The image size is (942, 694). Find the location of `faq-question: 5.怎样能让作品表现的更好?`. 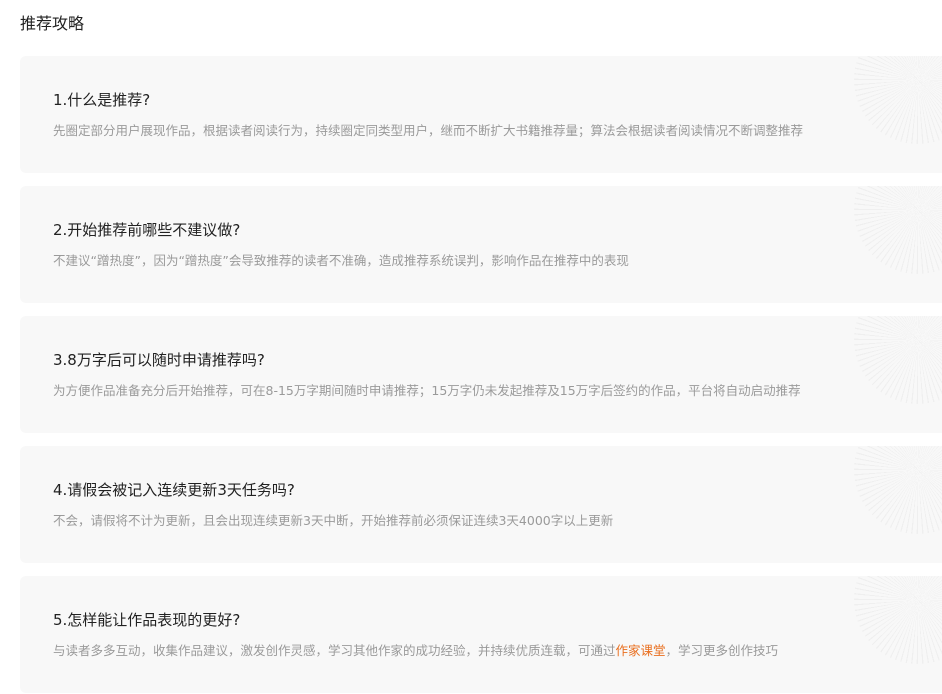

faq-question: 5.怎样能让作品表现的更好? is located at coordinates (147, 620).